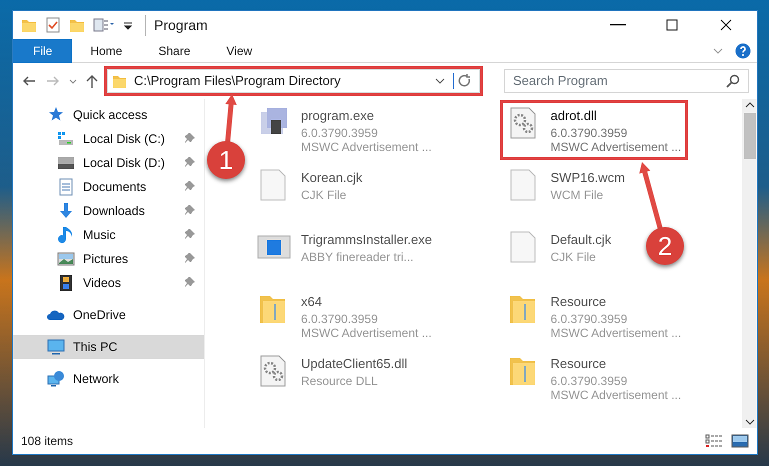  I want to click on search-icon, so click(733, 81).